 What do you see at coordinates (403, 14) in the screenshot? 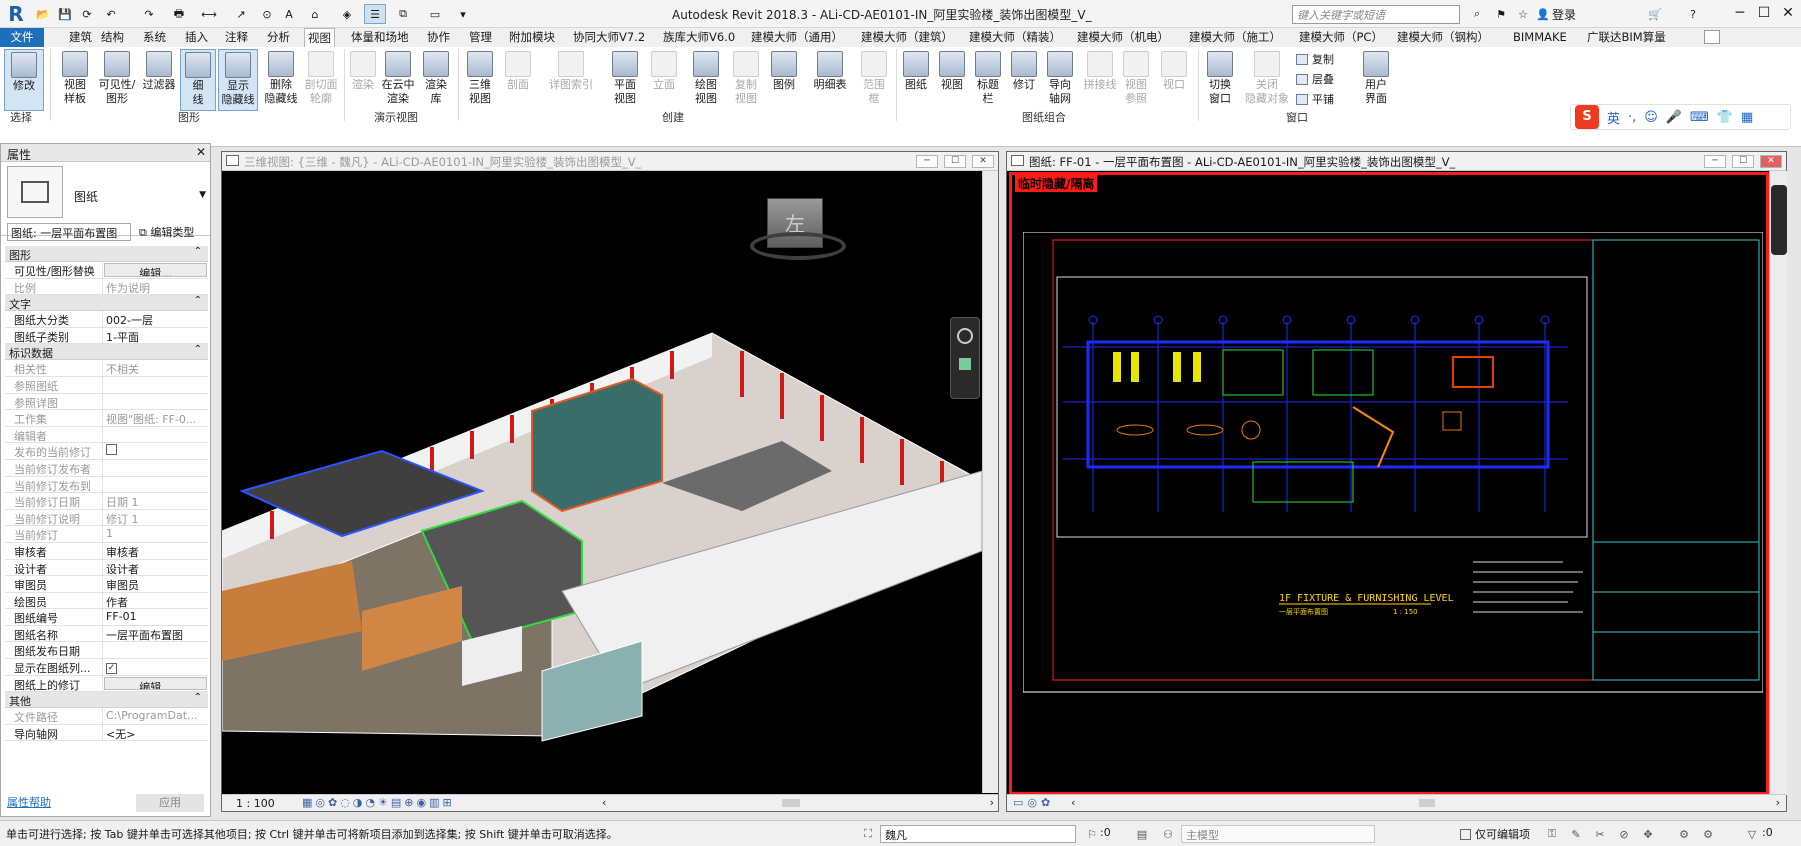
I see `close-hidden-icon: ⧉` at bounding box center [403, 14].